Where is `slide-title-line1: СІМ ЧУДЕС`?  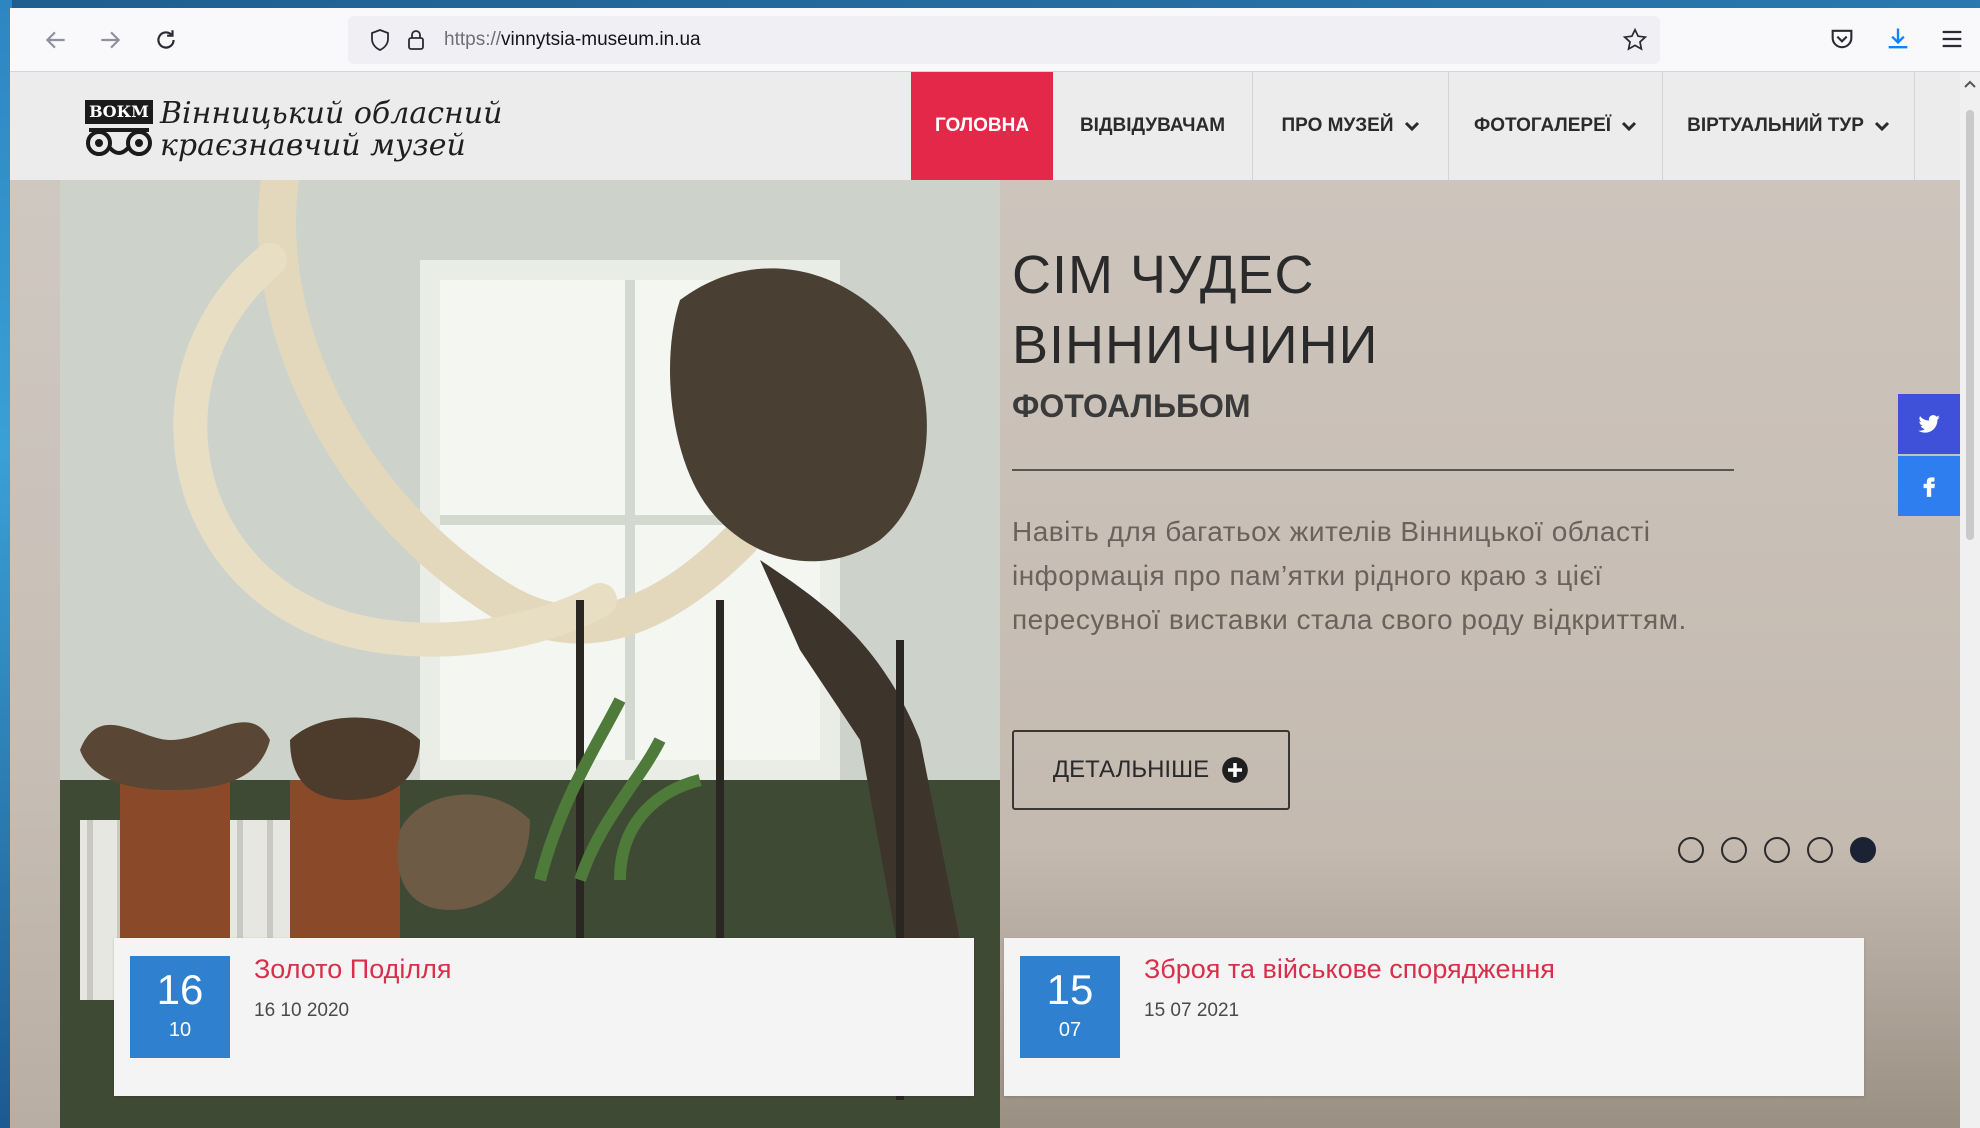
slide-title-line1: СІМ ЧУДЕС is located at coordinates (1163, 275).